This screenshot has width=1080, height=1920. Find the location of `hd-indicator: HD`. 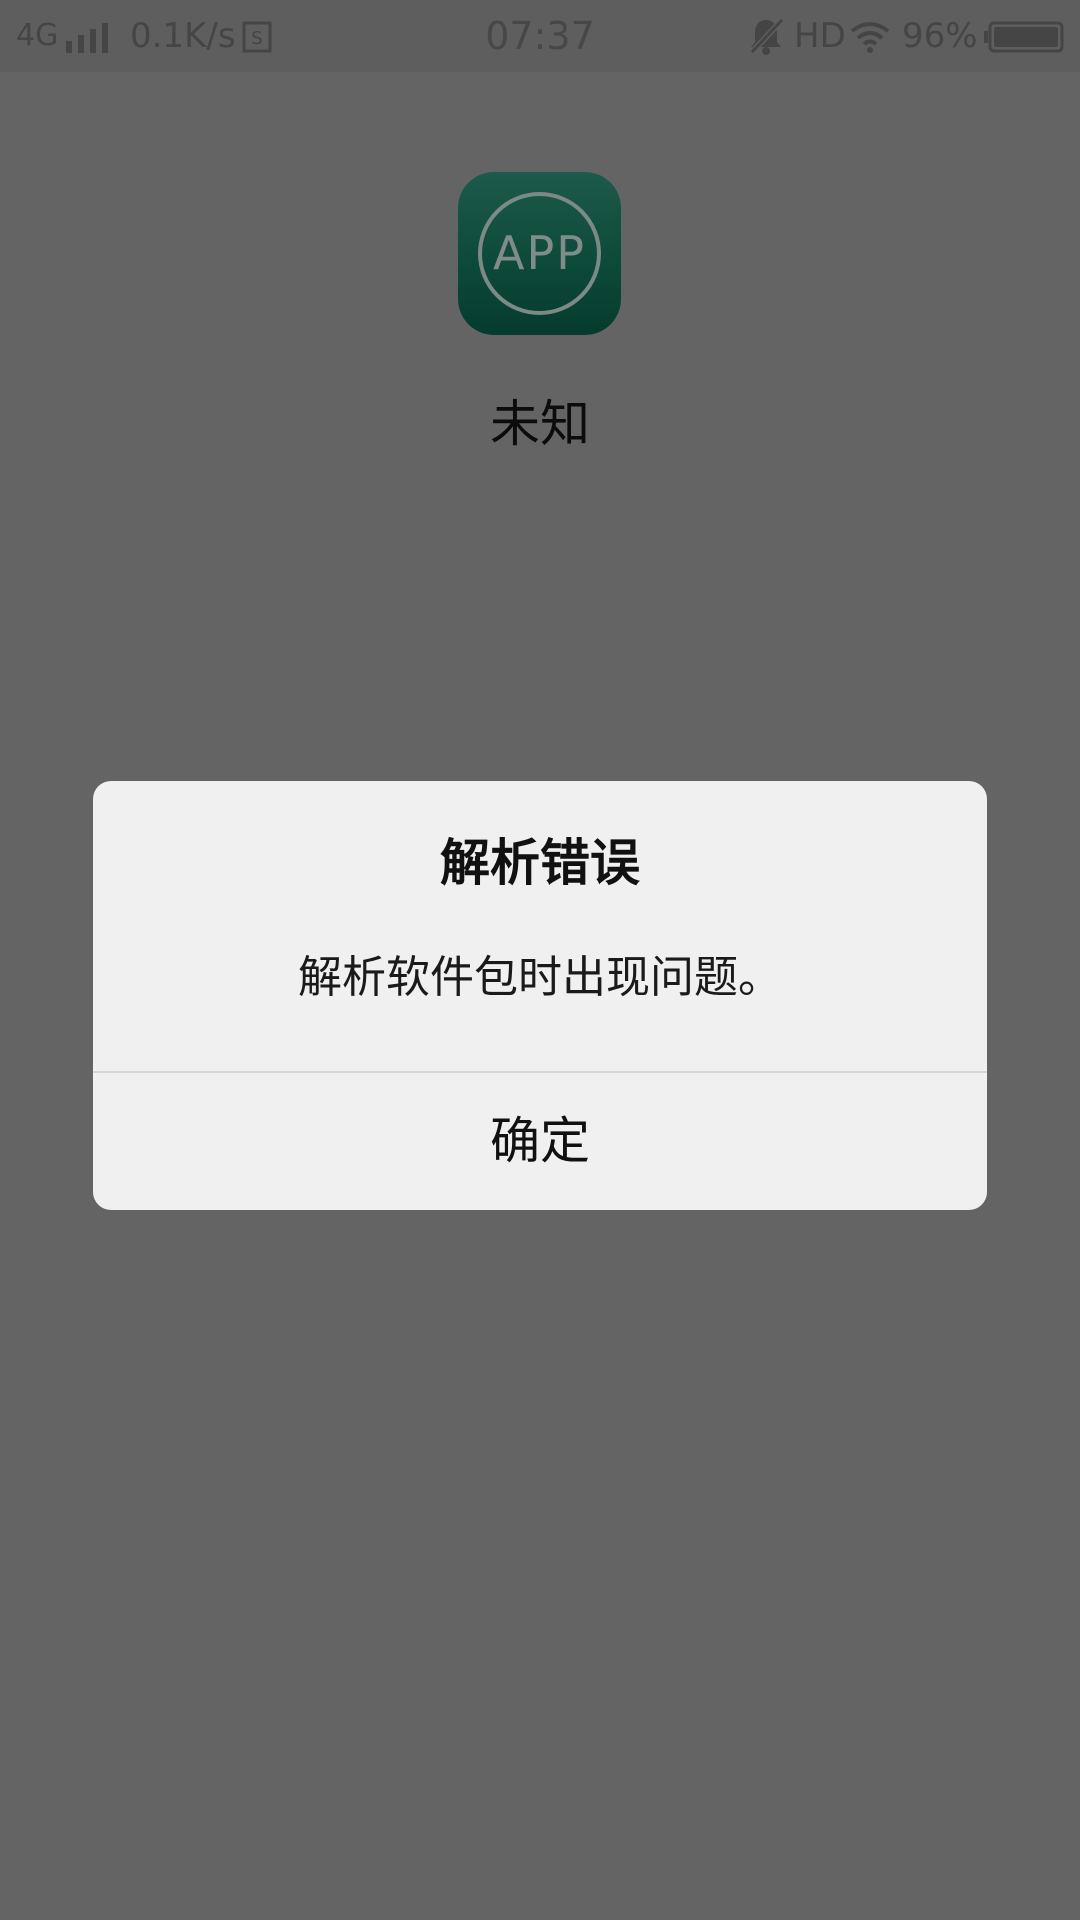

hd-indicator: HD is located at coordinates (820, 36).